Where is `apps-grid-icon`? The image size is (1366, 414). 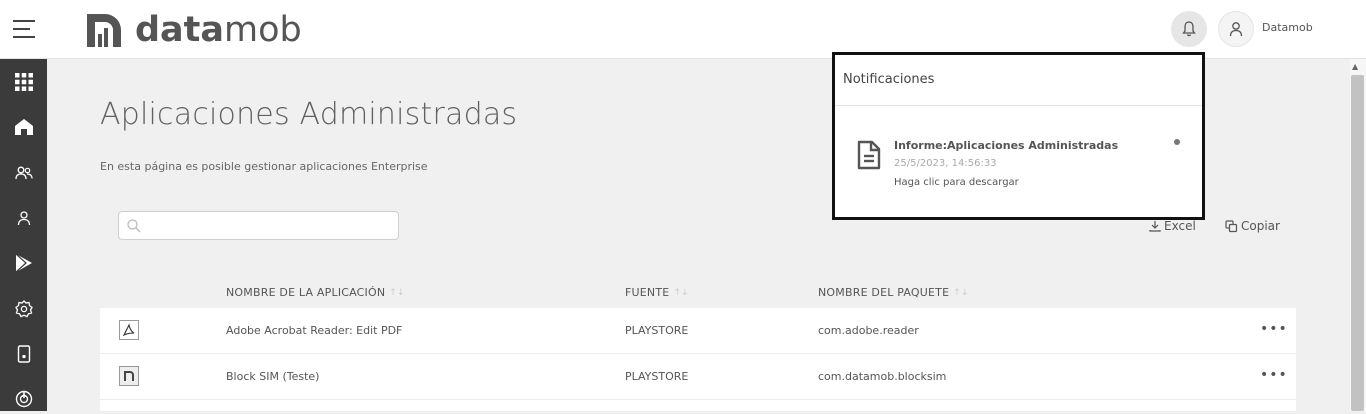
apps-grid-icon is located at coordinates (23, 82).